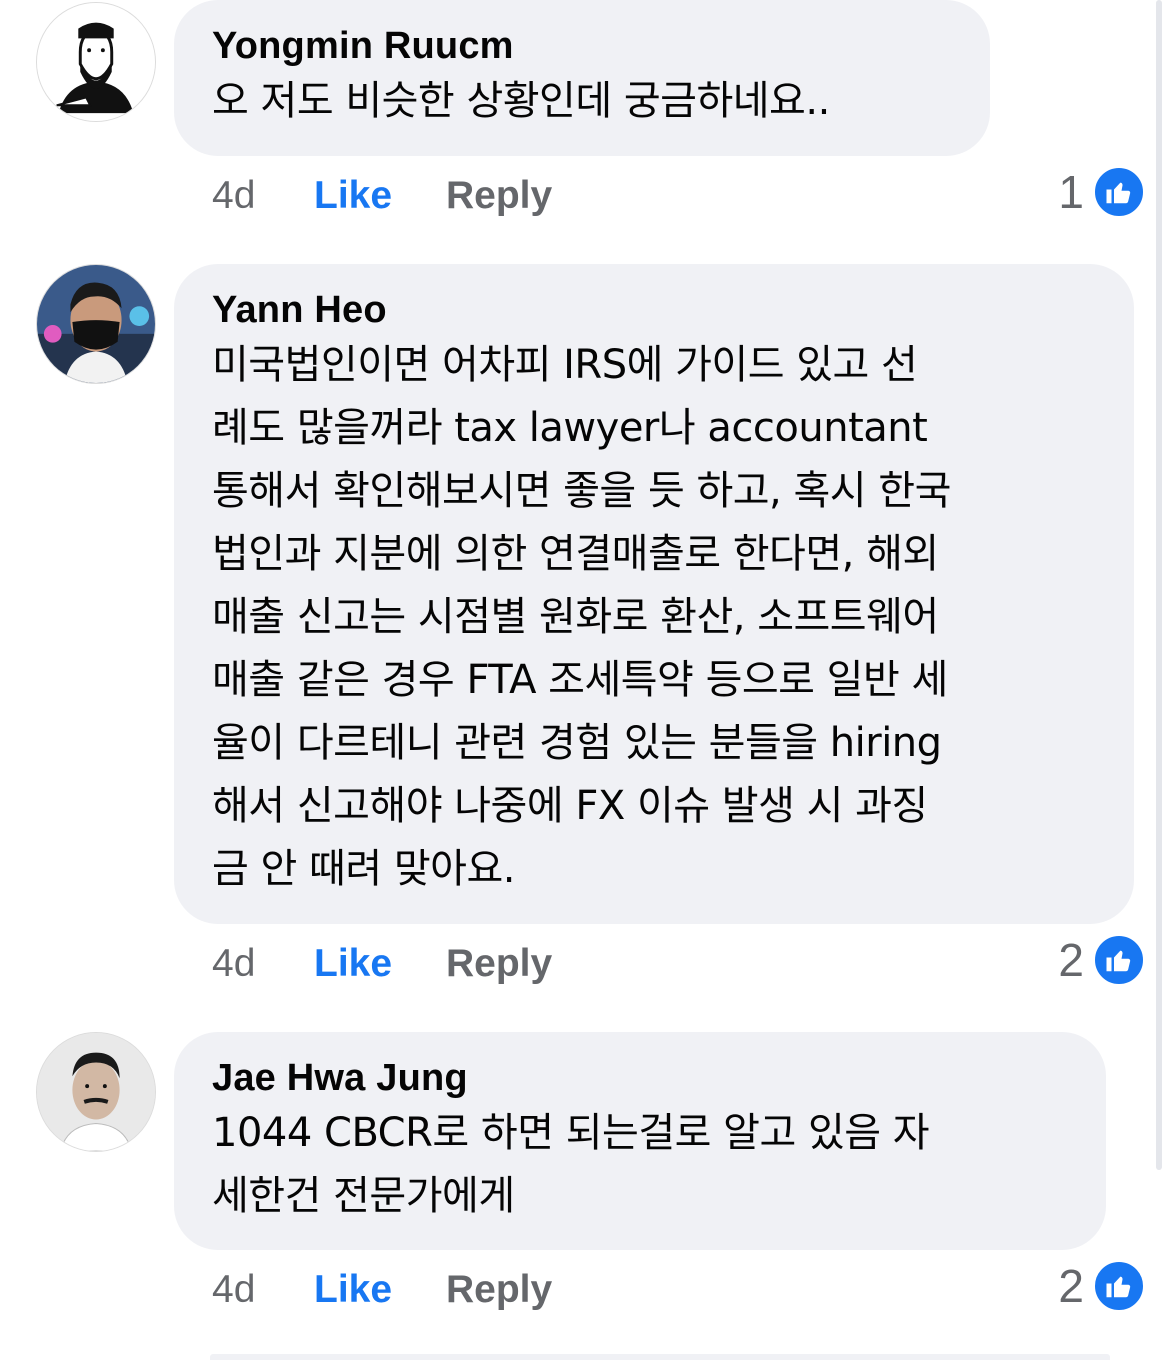 Image resolution: width=1170 pixels, height=1360 pixels. I want to click on comment-text: 1044 CBCR로 하면 되는걸로 알고 있음 자 세한건 전문가에게, so click(571, 1164).